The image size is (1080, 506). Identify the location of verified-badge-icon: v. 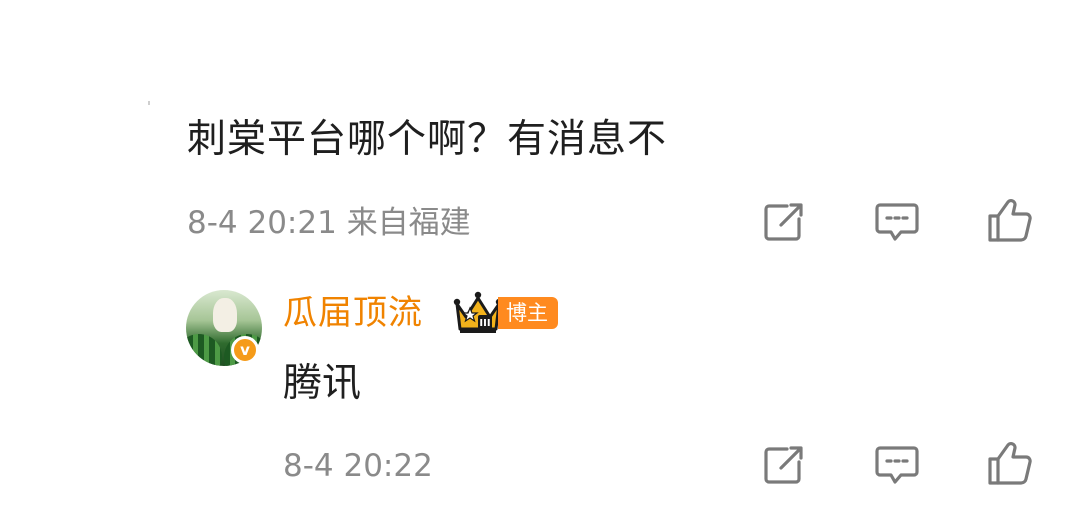
(245, 350).